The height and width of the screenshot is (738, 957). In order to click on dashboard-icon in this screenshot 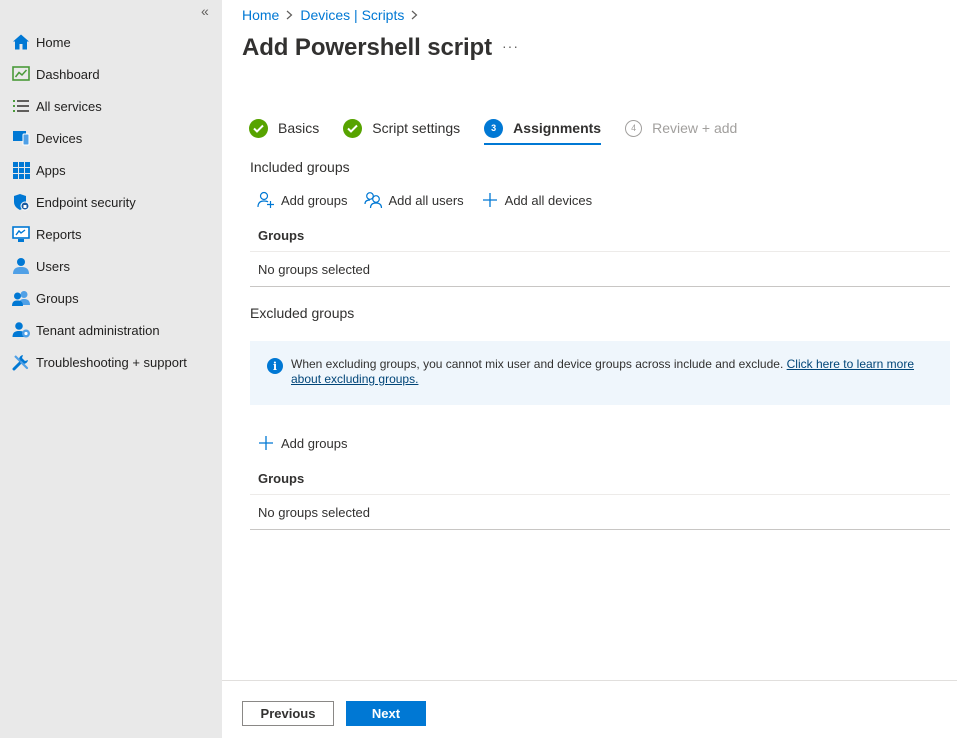, I will do `click(21, 74)`.